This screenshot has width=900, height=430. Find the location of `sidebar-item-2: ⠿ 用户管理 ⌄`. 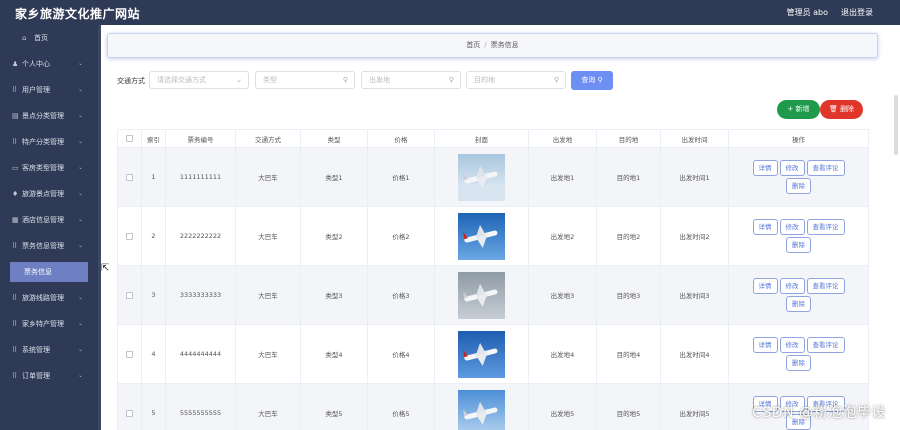

sidebar-item-2: ⠿ 用户管理 ⌄ is located at coordinates (49, 90).